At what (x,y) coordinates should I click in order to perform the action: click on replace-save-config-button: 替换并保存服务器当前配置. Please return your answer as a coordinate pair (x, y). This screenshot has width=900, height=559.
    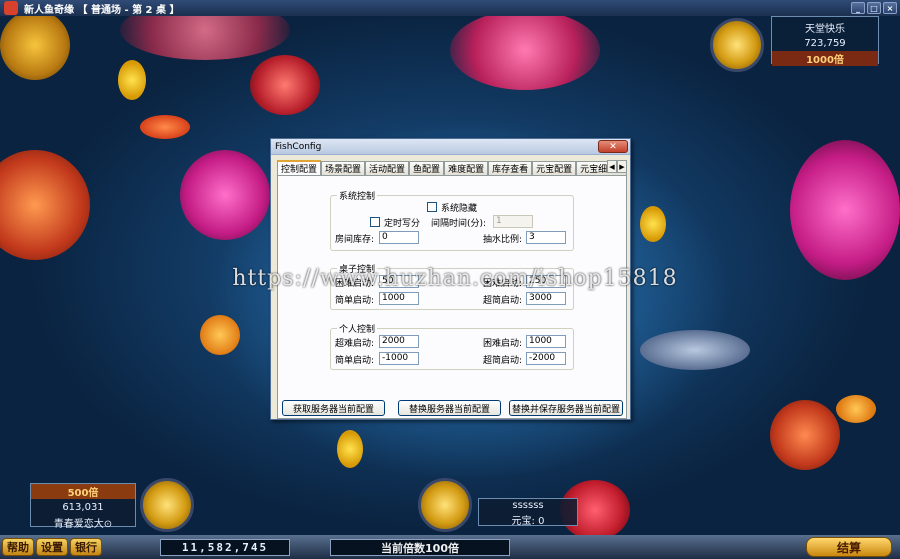
    Looking at the image, I should click on (566, 408).